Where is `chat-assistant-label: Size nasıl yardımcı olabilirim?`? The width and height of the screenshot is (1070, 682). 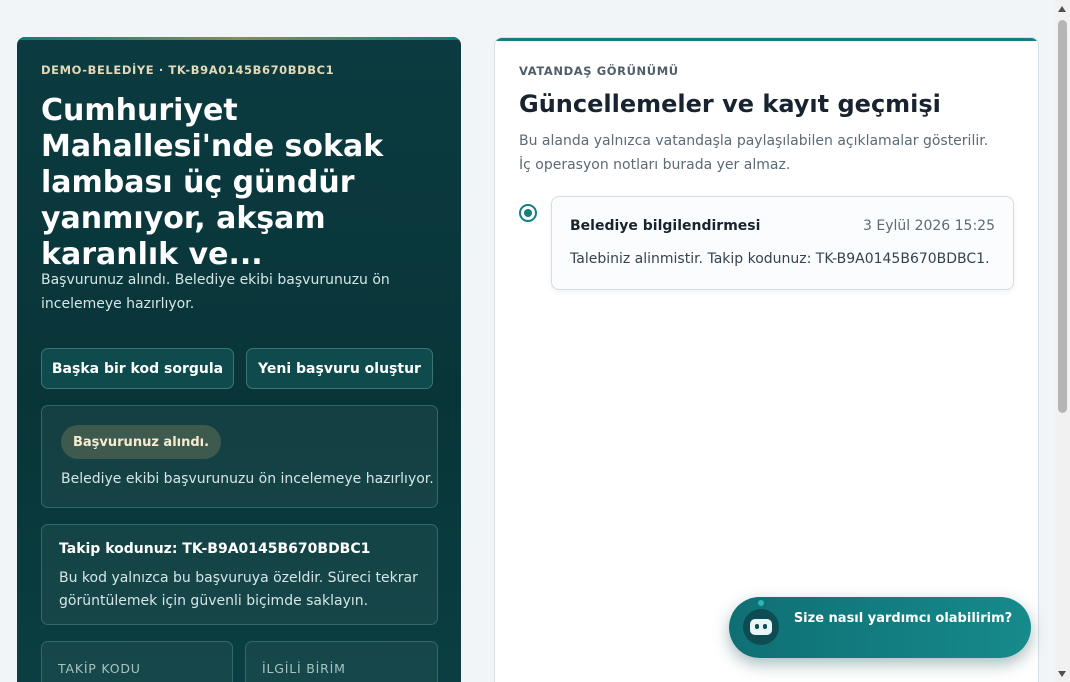 chat-assistant-label: Size nasıl yardımcı olabilirim? is located at coordinates (903, 618).